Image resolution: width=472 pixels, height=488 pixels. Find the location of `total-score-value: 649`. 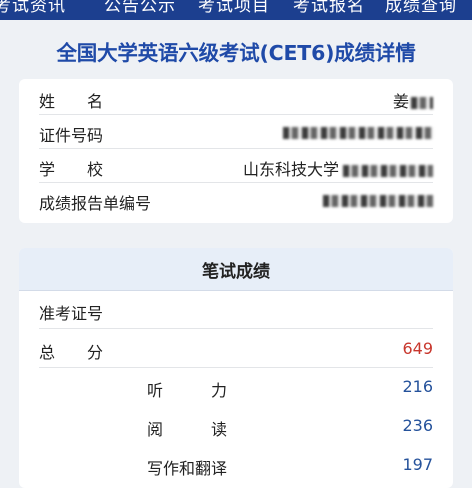

total-score-value: 649 is located at coordinates (417, 348).